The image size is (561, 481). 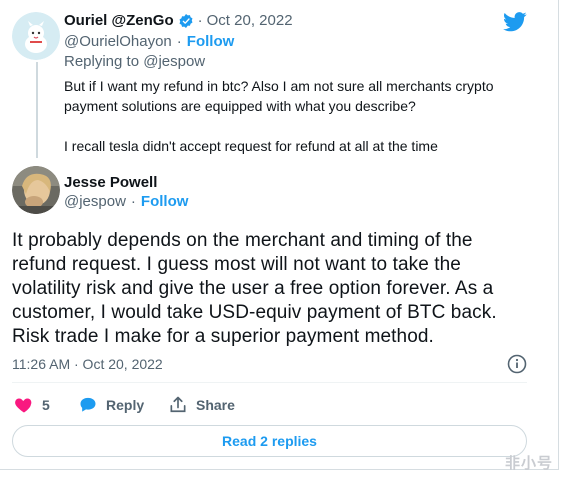 What do you see at coordinates (165, 201) in the screenshot?
I see `main-follow-button: Follow` at bounding box center [165, 201].